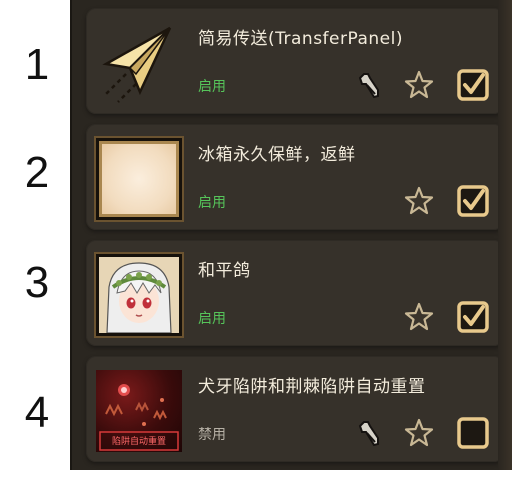 This screenshot has height=500, width=512. I want to click on mod-status: 禁用, so click(212, 435).